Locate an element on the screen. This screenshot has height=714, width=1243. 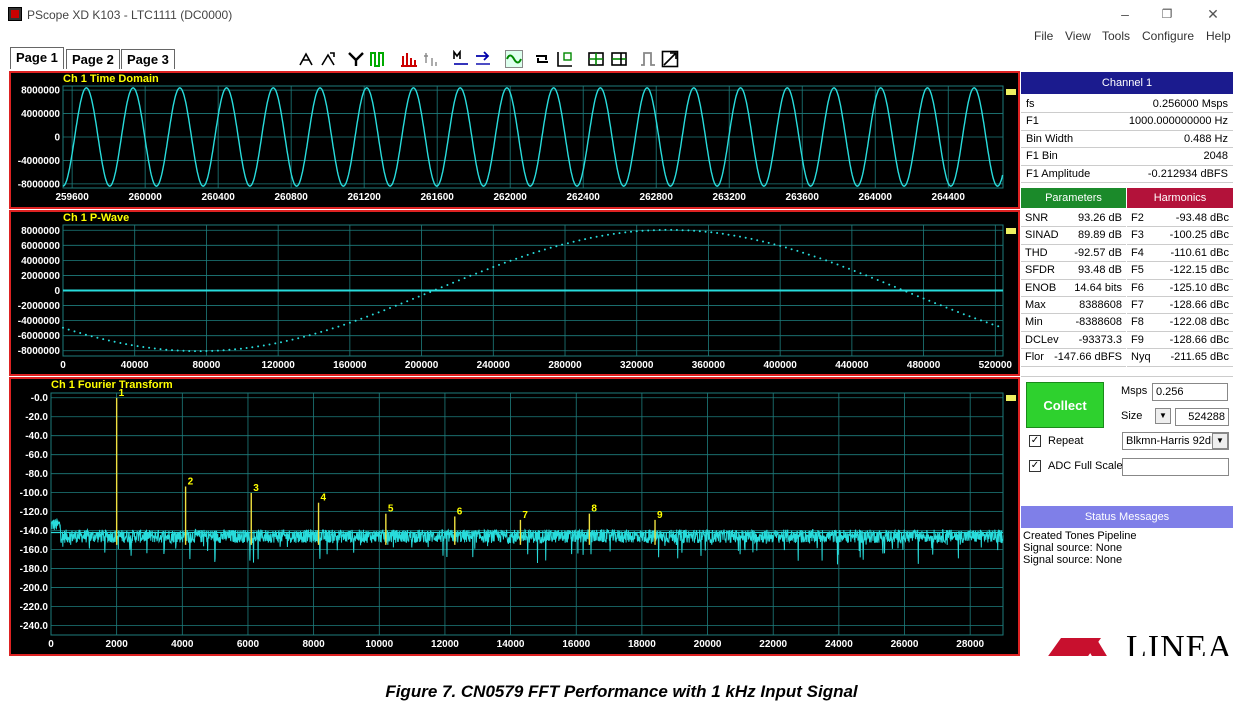
y-tick-label: 0 is located at coordinates (57, 291).